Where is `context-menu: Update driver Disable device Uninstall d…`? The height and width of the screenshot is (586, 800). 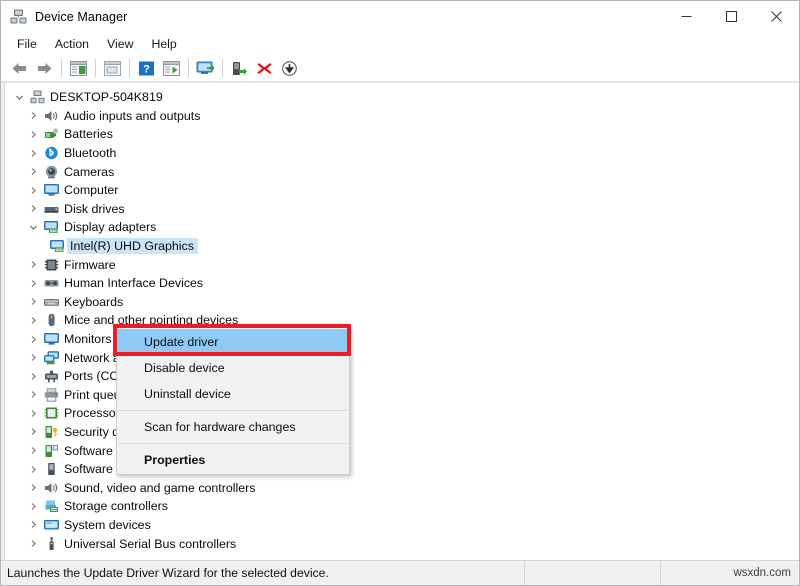
context-menu: Update driver Disable device Uninstall d… is located at coordinates (233, 401).